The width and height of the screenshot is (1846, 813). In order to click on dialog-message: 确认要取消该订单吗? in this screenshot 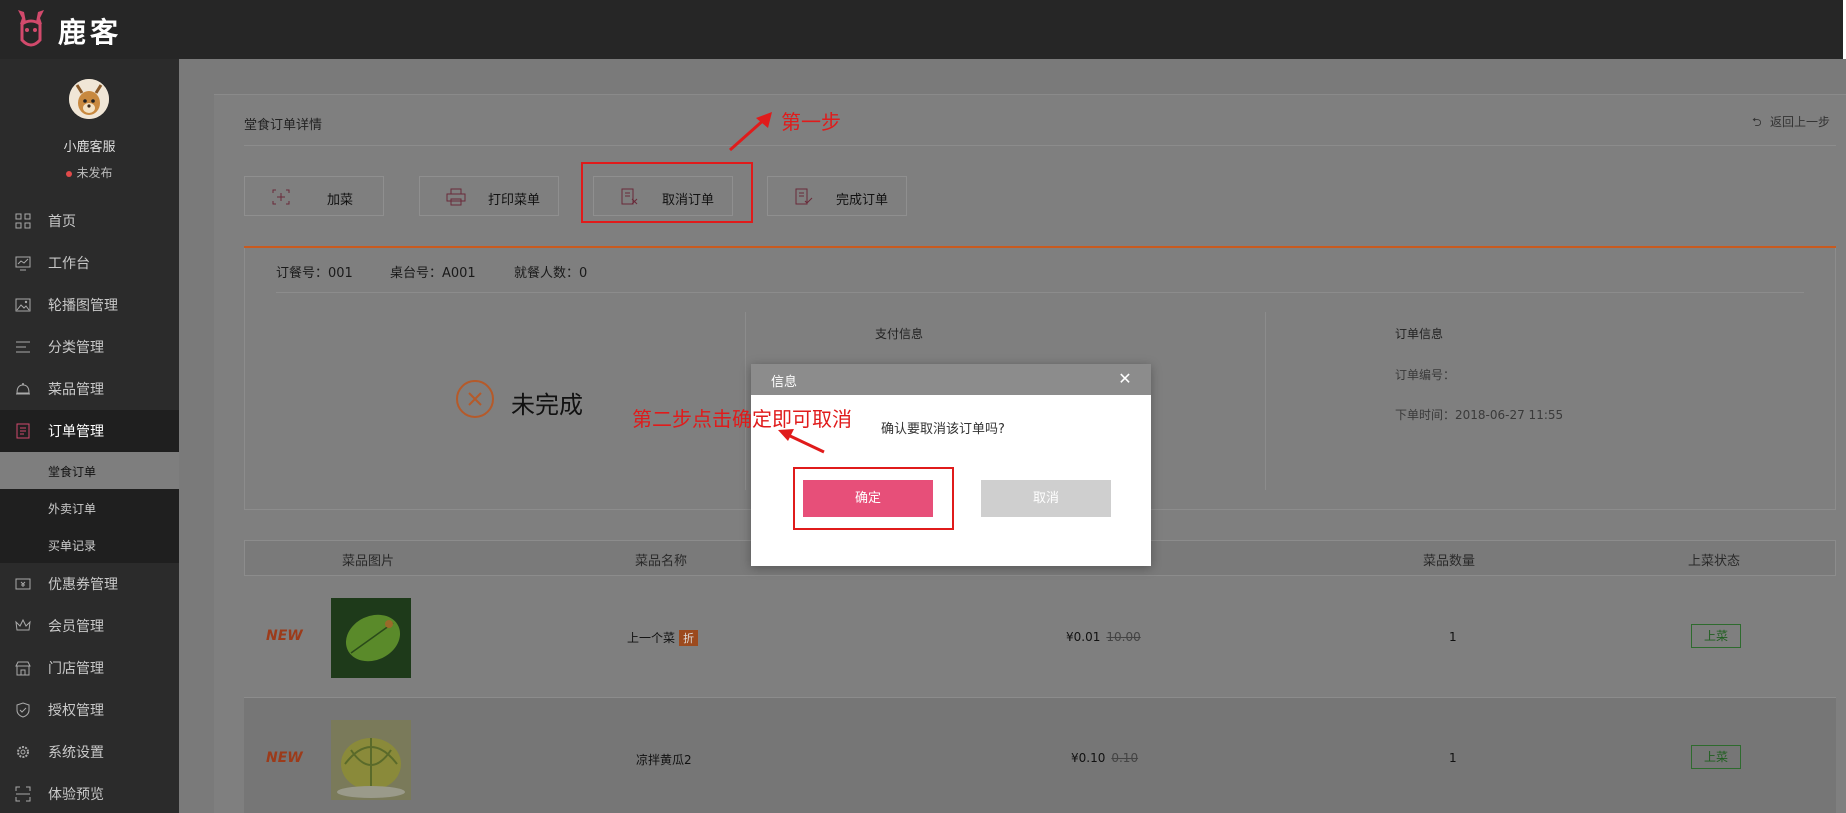, I will do `click(943, 429)`.